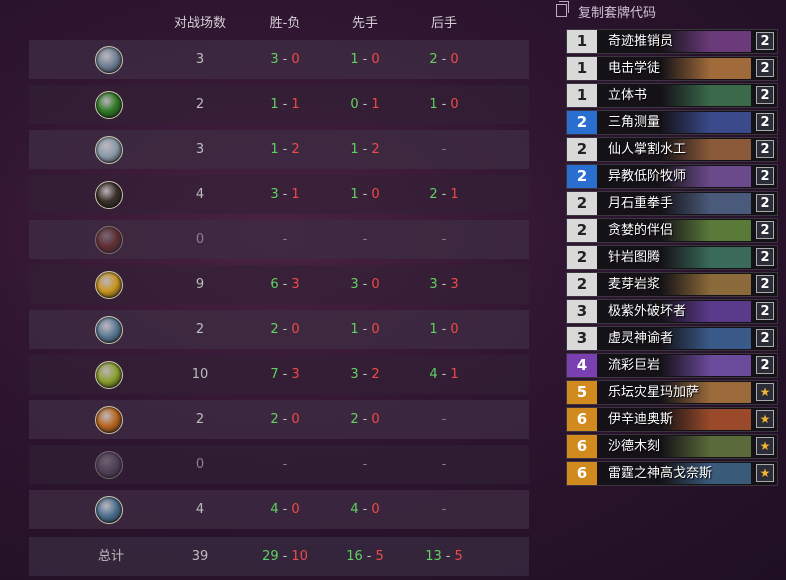 The height and width of the screenshot is (580, 786). Describe the element at coordinates (109, 375) in the screenshot. I see `druid-class-icon` at that location.